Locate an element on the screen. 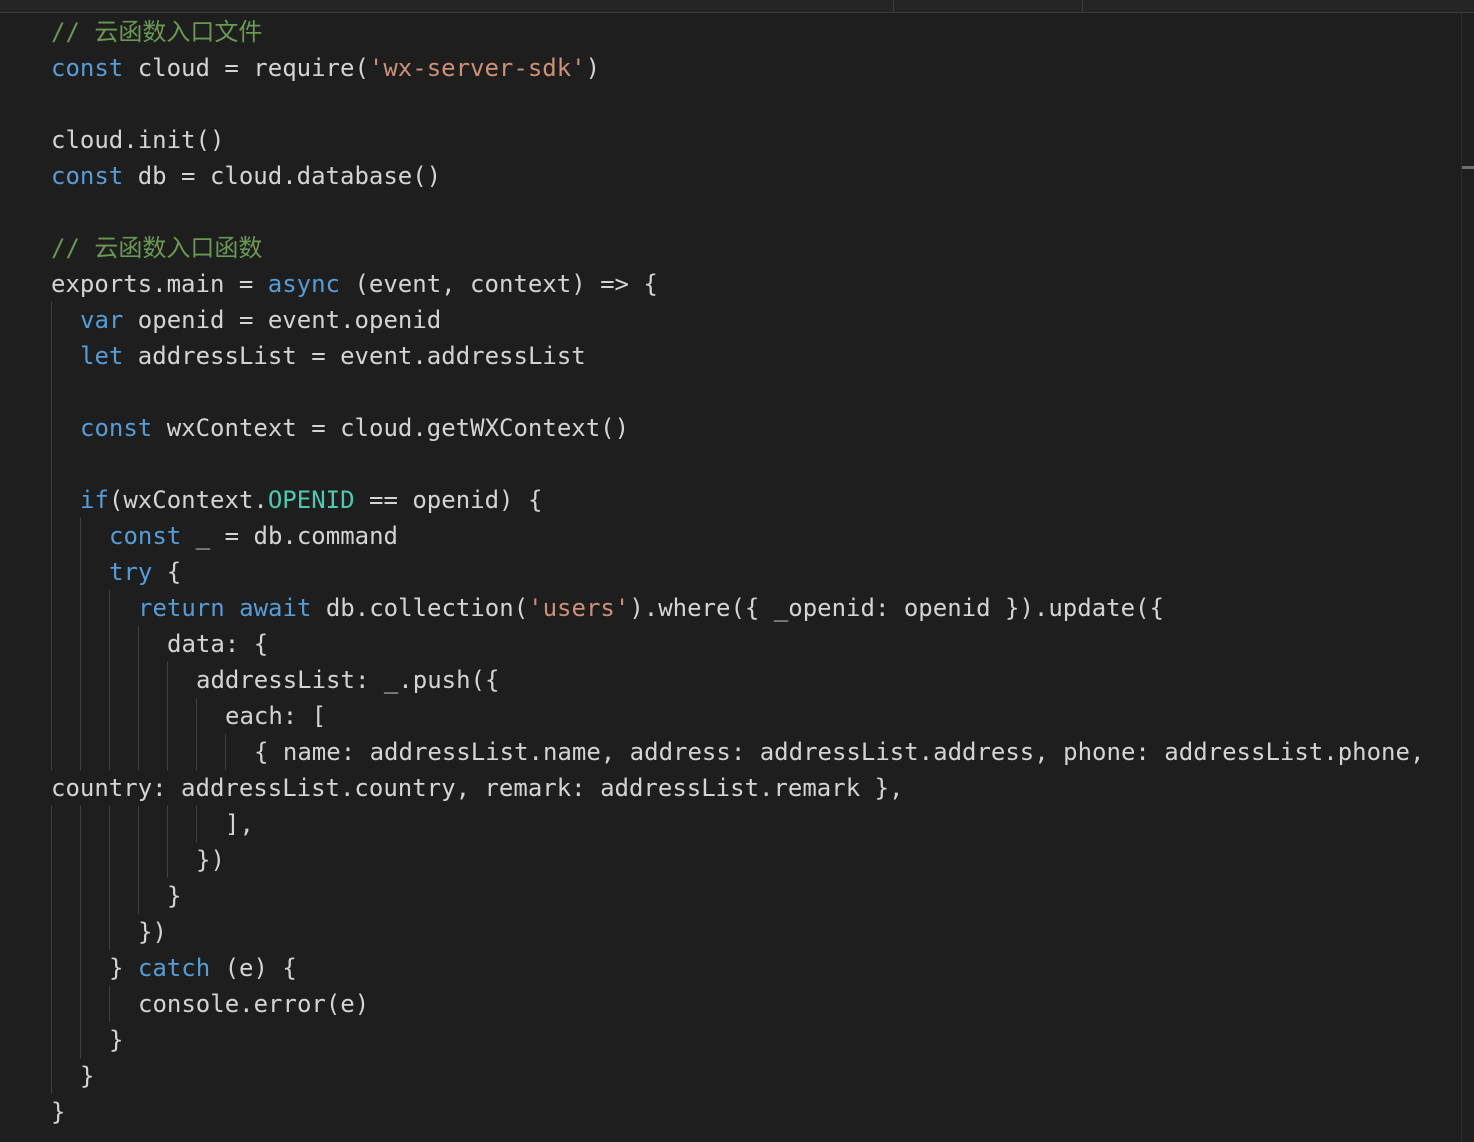 The height and width of the screenshot is (1142, 1474). code-token: addressList: _.push({ is located at coordinates (348, 680).